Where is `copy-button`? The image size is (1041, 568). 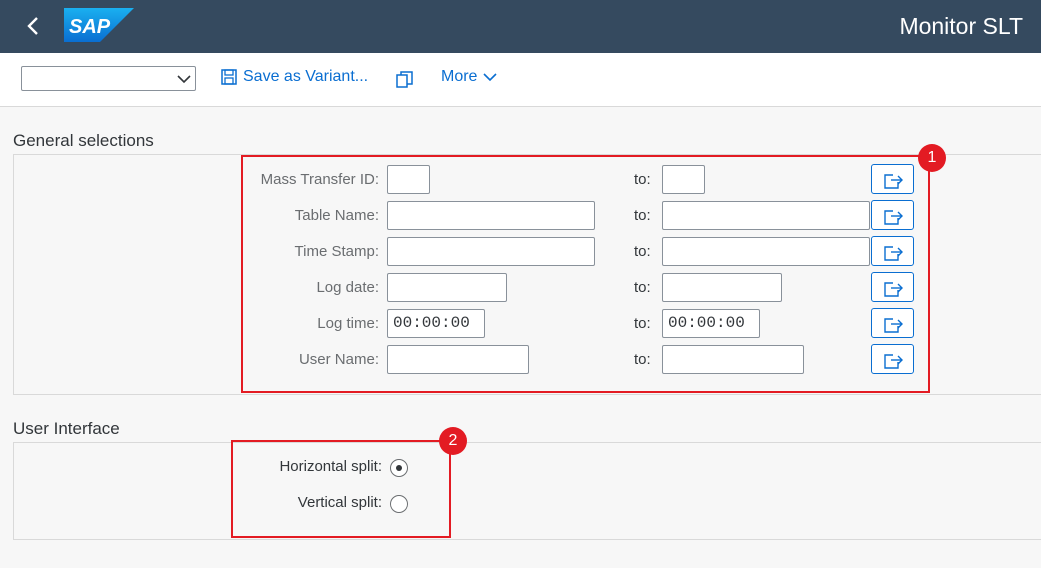 copy-button is located at coordinates (405, 80).